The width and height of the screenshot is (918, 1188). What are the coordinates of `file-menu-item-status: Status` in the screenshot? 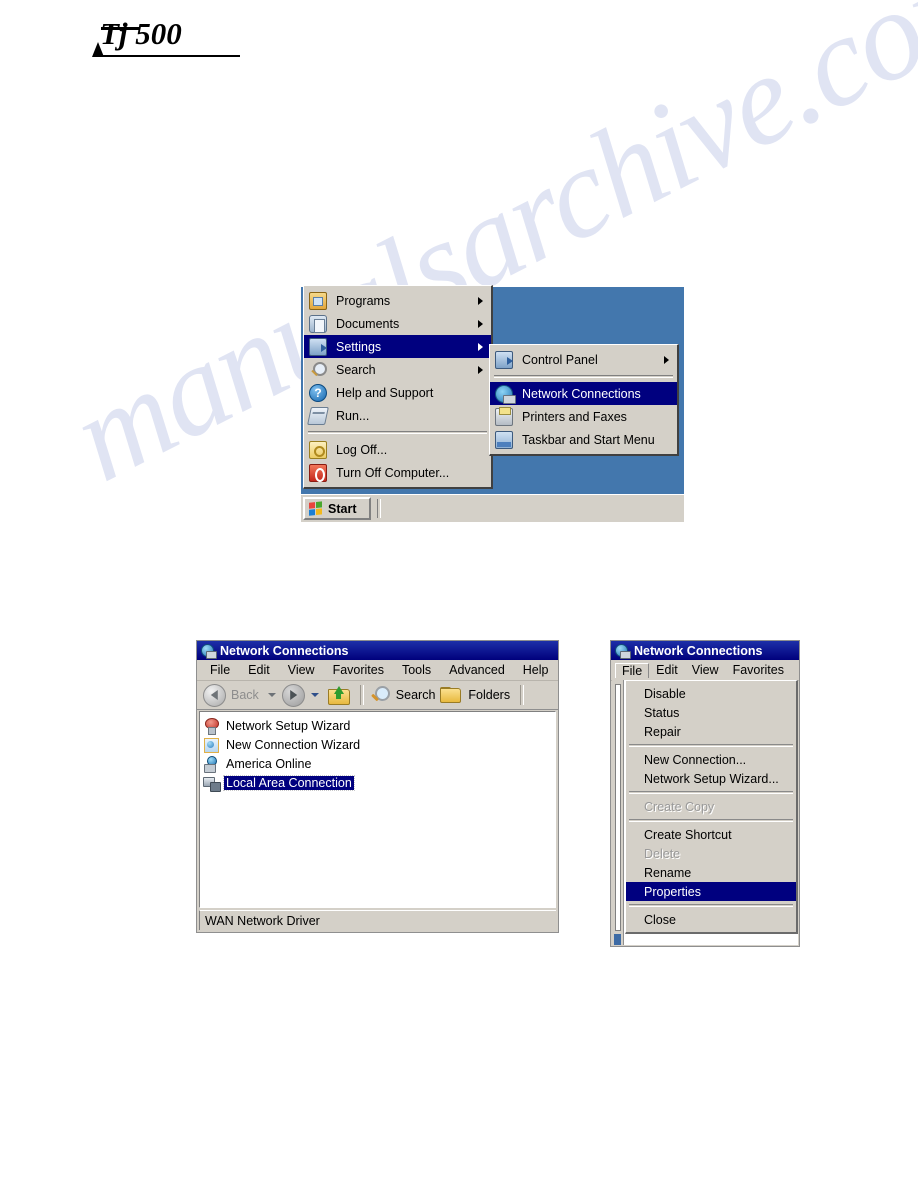 It's located at (711, 712).